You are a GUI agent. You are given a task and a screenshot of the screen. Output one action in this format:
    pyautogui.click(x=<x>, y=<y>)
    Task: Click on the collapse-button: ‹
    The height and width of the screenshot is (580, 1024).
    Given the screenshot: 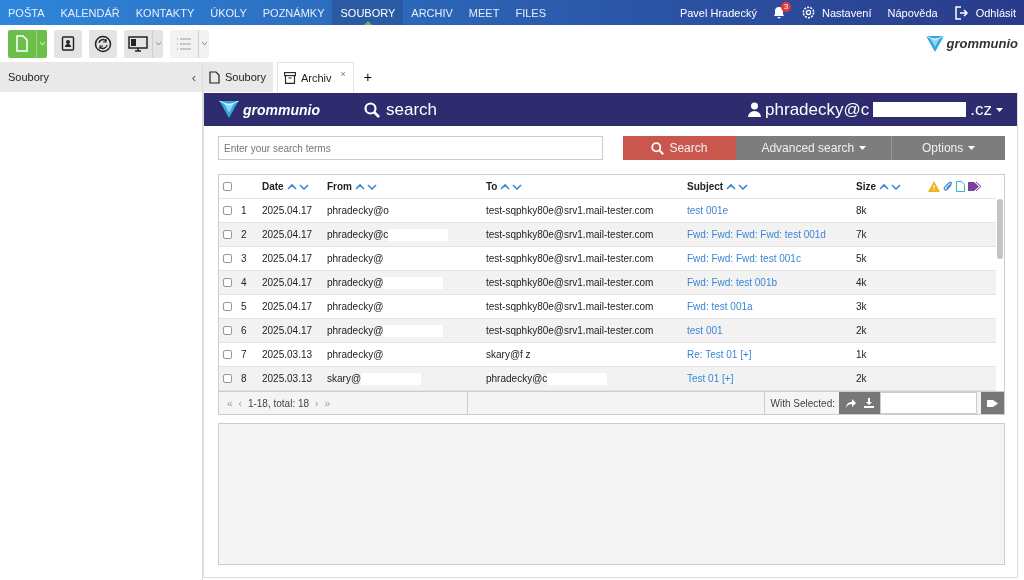 What is the action you would take?
    pyautogui.click(x=193, y=77)
    